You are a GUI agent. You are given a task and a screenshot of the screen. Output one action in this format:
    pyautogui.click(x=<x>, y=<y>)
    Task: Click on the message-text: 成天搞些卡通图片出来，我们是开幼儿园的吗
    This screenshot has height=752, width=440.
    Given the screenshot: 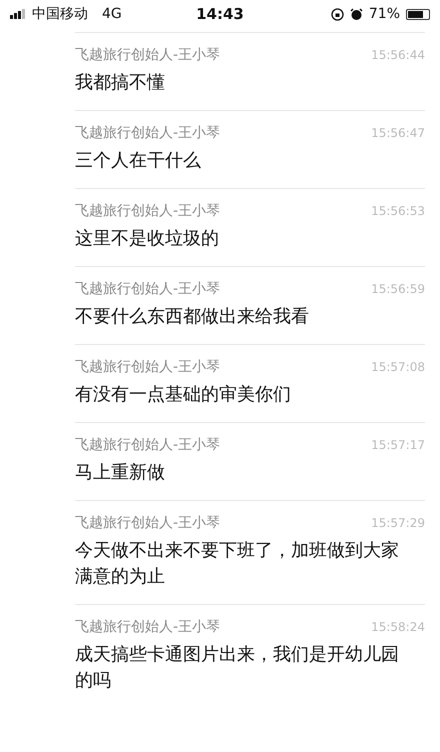 What is the action you would take?
    pyautogui.click(x=237, y=668)
    